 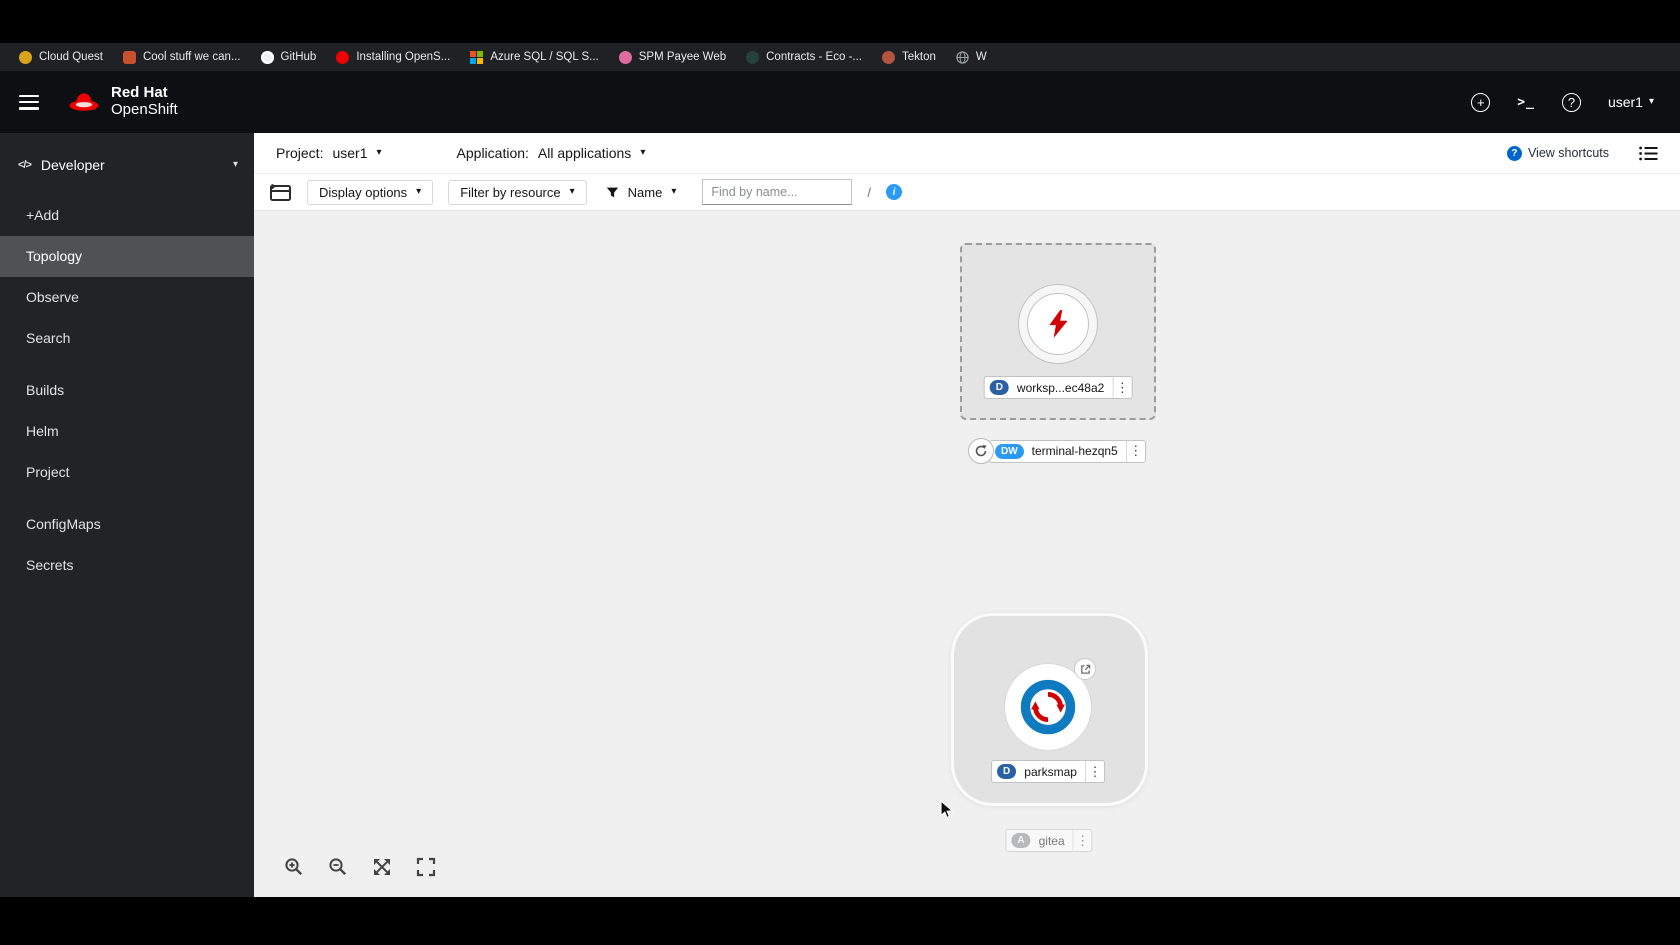 I want to click on filter-by-resource-label: Filter by resource, so click(x=510, y=192).